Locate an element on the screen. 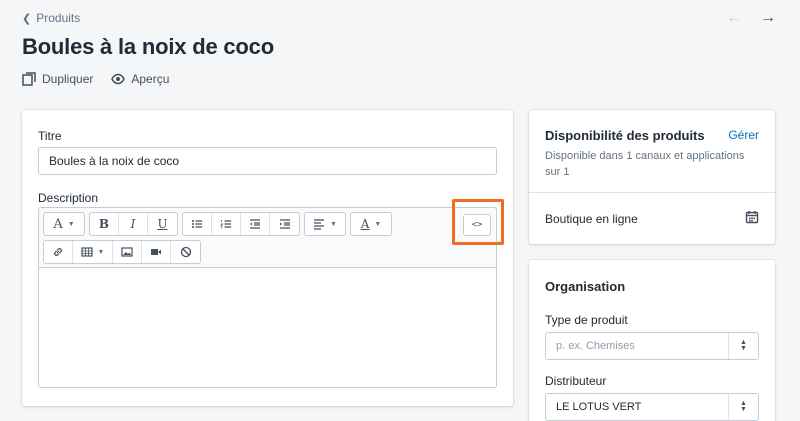 This screenshot has width=800, height=421. font-button-label: A is located at coordinates (58, 224).